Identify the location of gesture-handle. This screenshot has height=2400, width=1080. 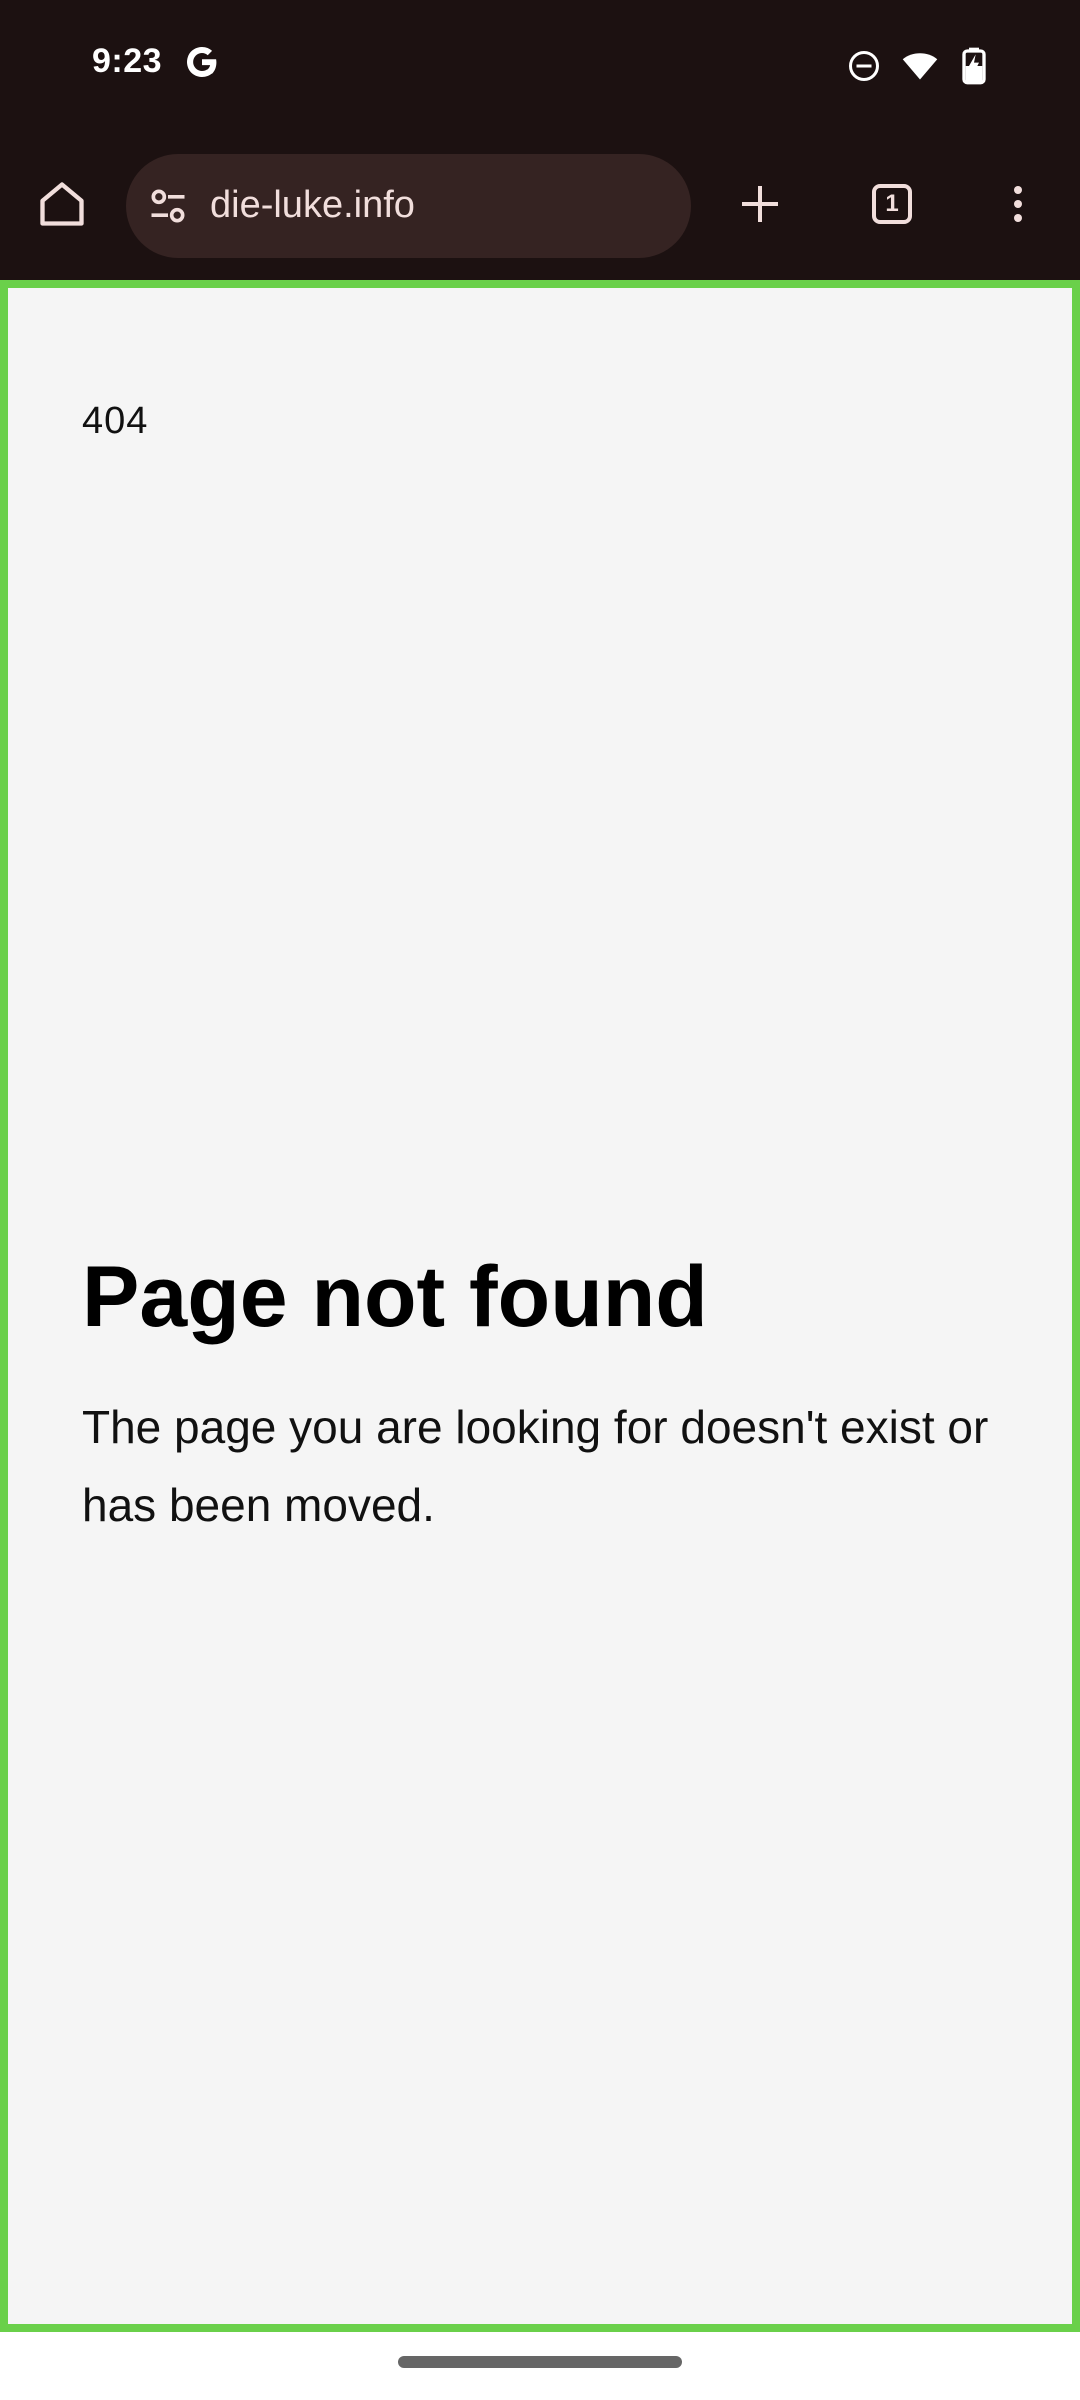
(540, 2362).